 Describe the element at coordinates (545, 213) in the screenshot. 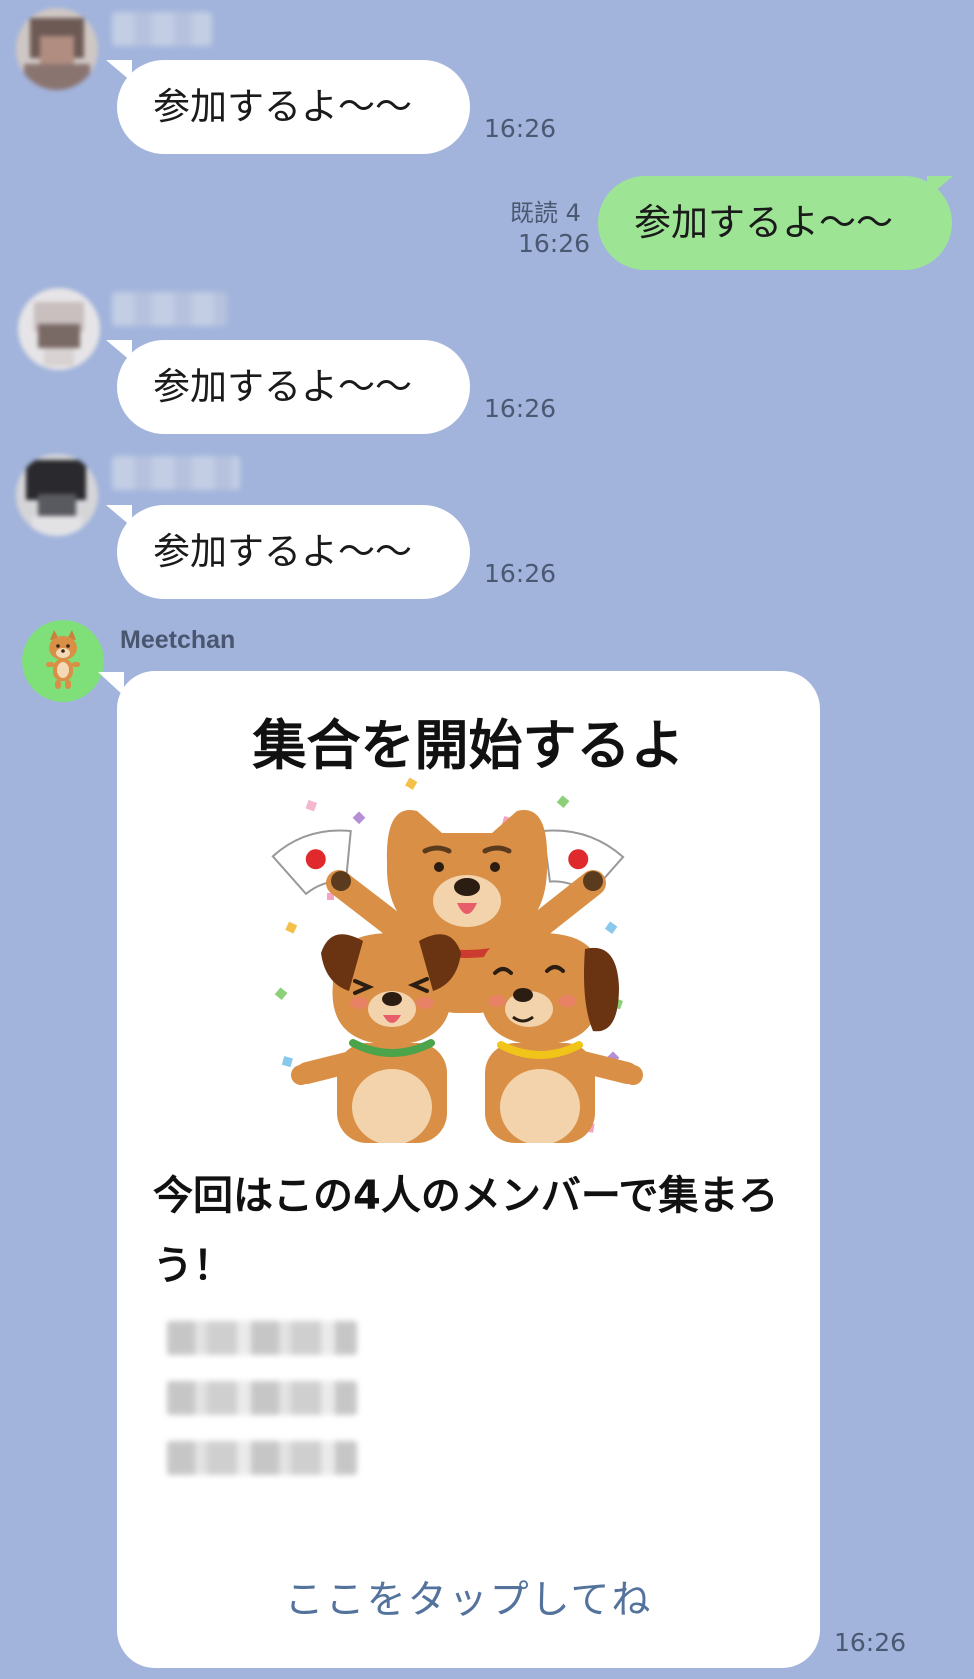

I see `read-receipt: 既読 4` at that location.